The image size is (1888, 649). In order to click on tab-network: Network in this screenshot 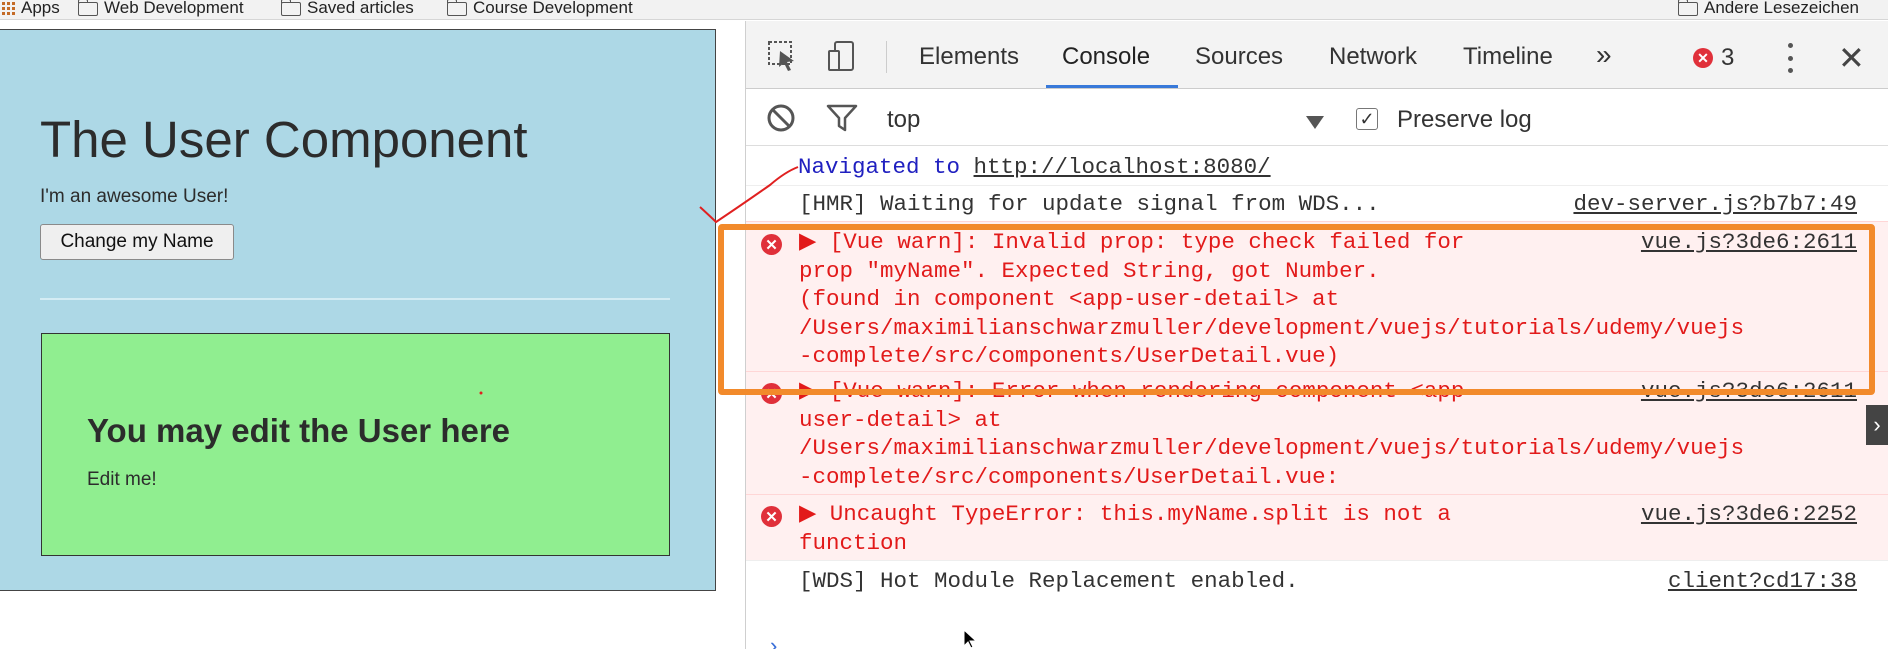, I will do `click(1373, 57)`.